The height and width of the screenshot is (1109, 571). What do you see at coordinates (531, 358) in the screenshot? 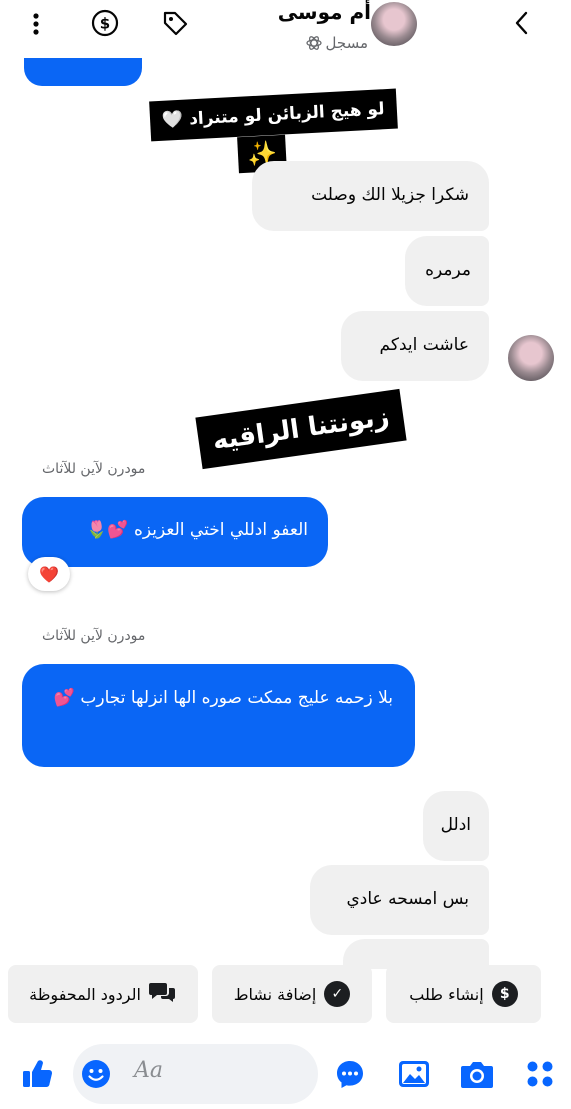
I see `sender-avatar` at bounding box center [531, 358].